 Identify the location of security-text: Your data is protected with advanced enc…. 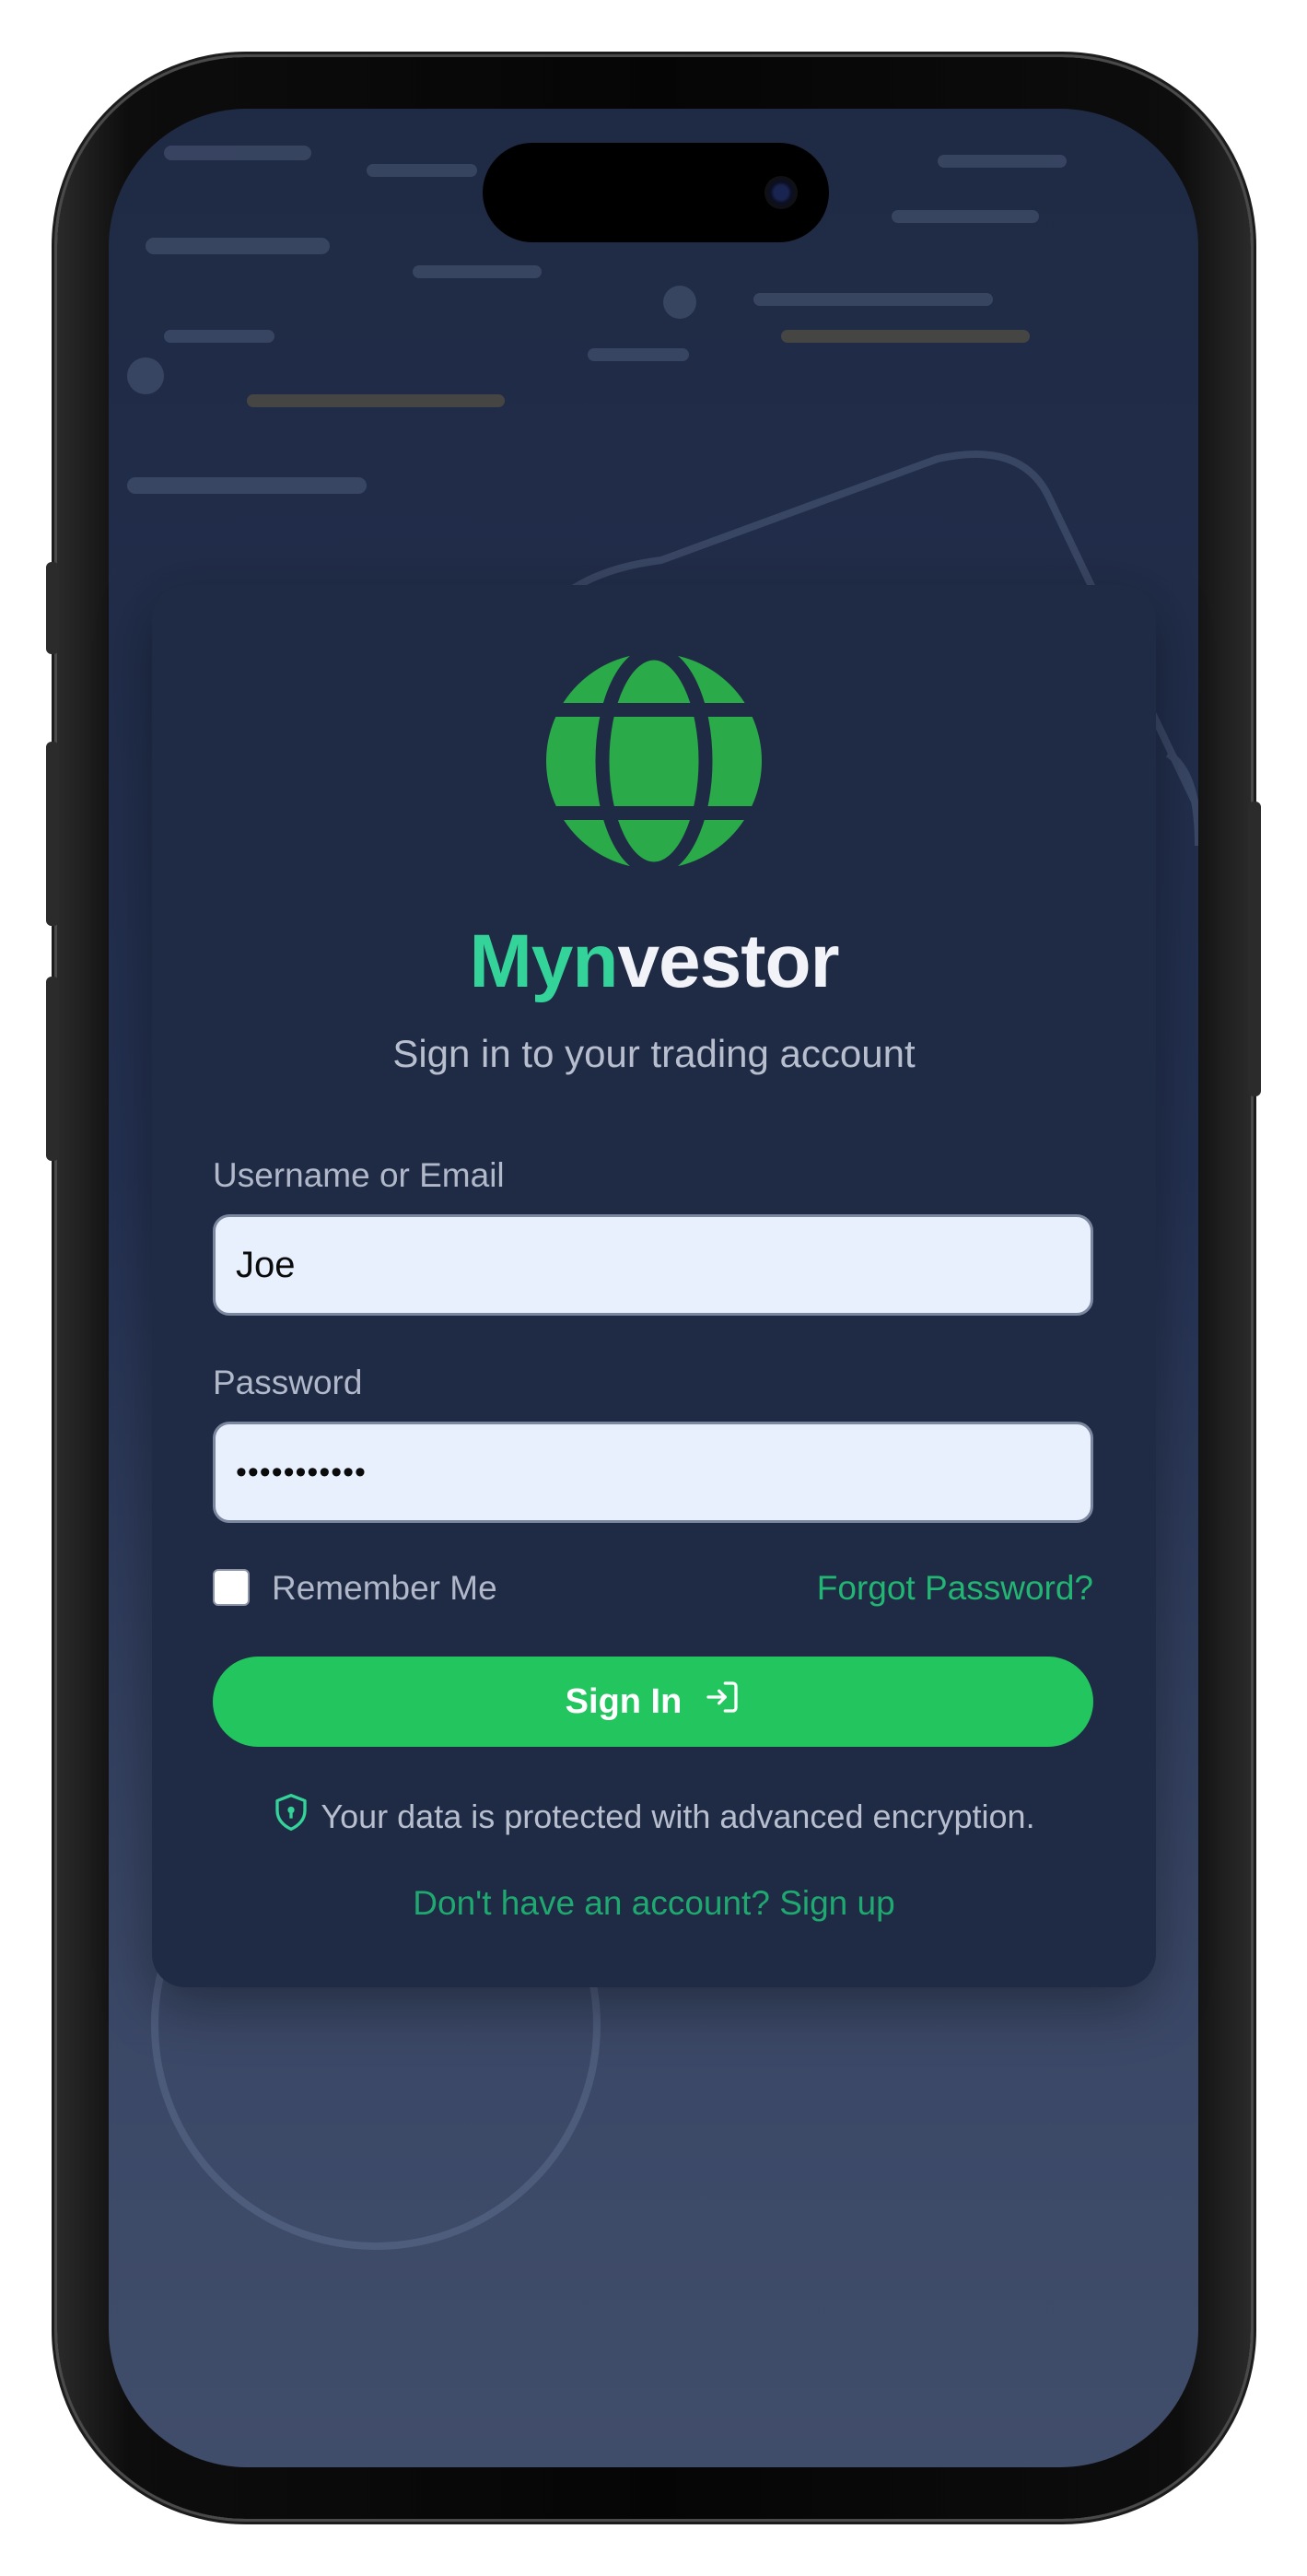
(678, 1816).